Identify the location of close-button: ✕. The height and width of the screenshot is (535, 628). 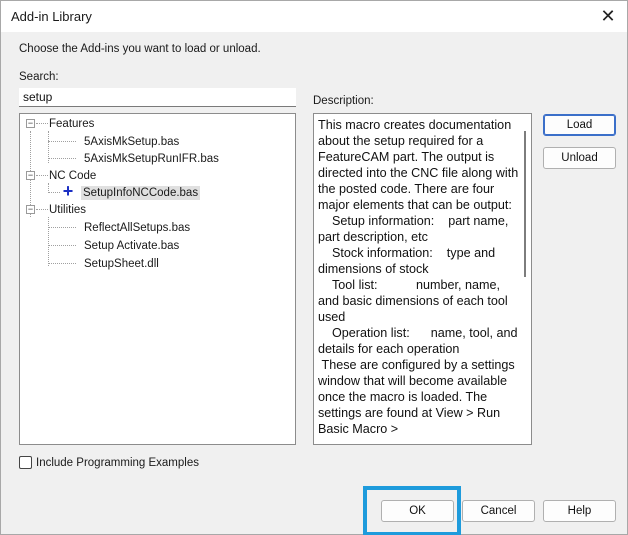
(608, 16).